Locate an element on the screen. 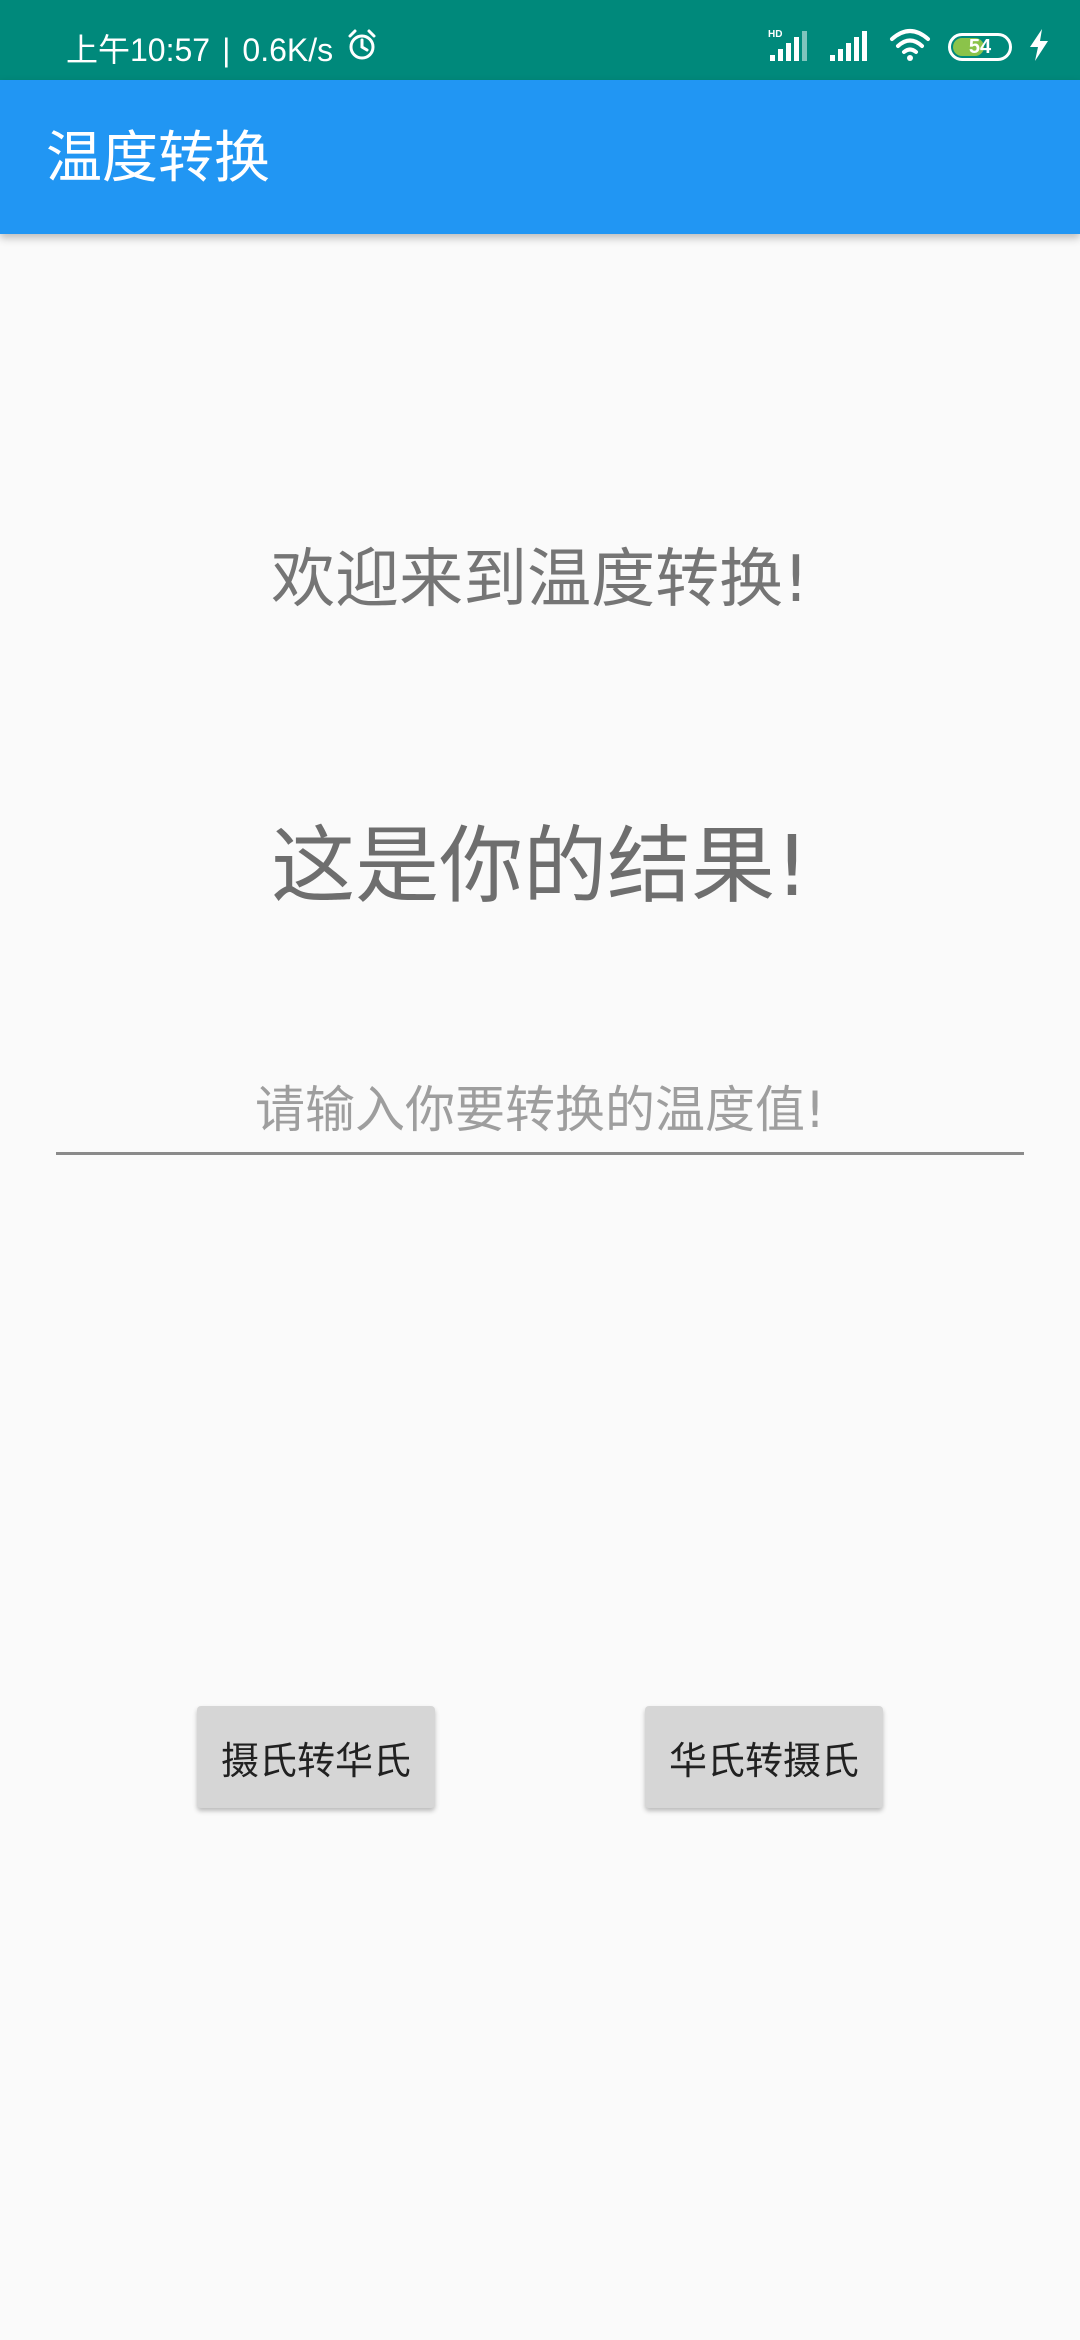  app-bar: 温度转换 is located at coordinates (540, 157).